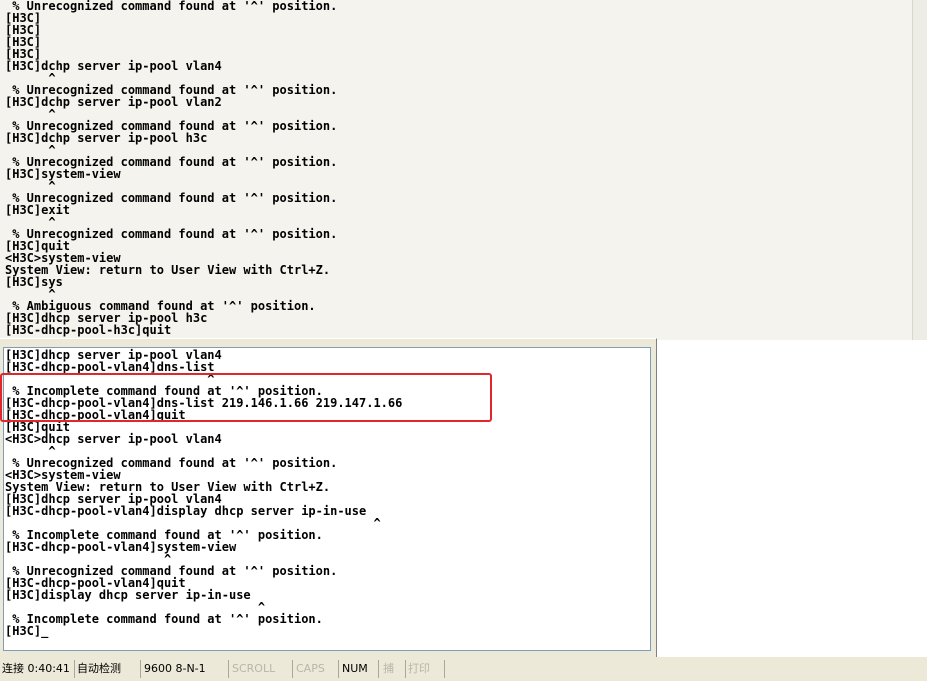 This screenshot has height=681, width=927. Describe the element at coordinates (425, 669) in the screenshot. I see `status-print-indicator: 打印` at that location.